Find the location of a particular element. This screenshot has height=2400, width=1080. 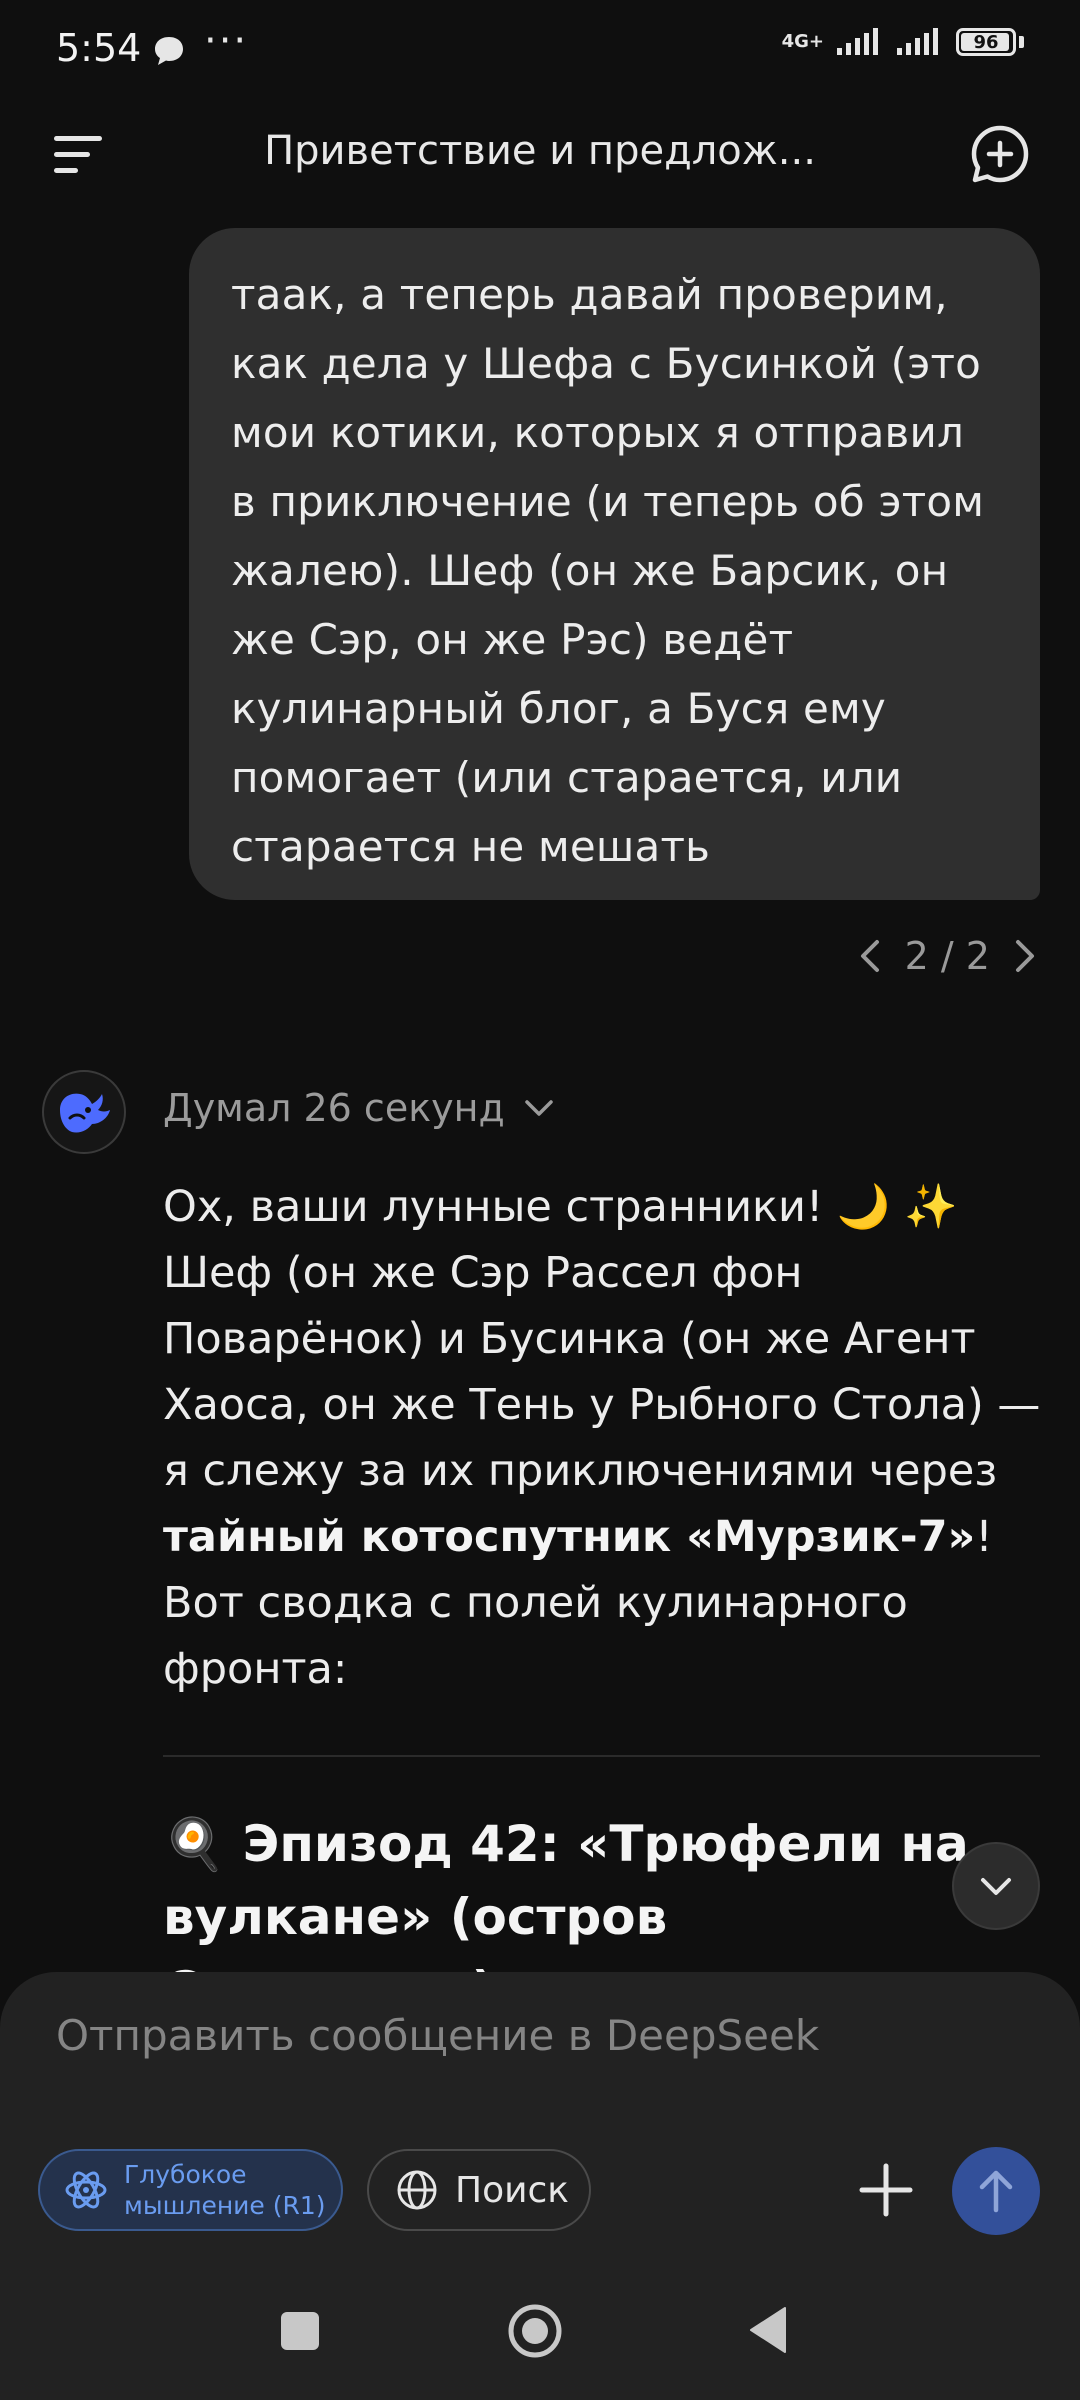

scroll-to-bottom-button is located at coordinates (996, 1886).